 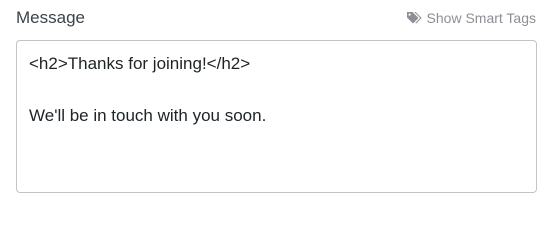 I want to click on tags-icon, so click(x=414, y=18).